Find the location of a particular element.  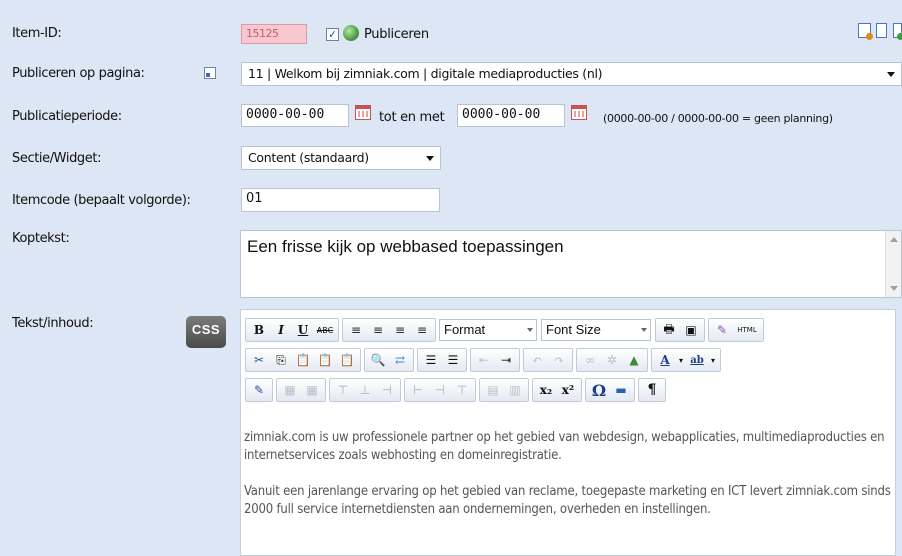

section-select: Content (standaard) is located at coordinates (341, 158).